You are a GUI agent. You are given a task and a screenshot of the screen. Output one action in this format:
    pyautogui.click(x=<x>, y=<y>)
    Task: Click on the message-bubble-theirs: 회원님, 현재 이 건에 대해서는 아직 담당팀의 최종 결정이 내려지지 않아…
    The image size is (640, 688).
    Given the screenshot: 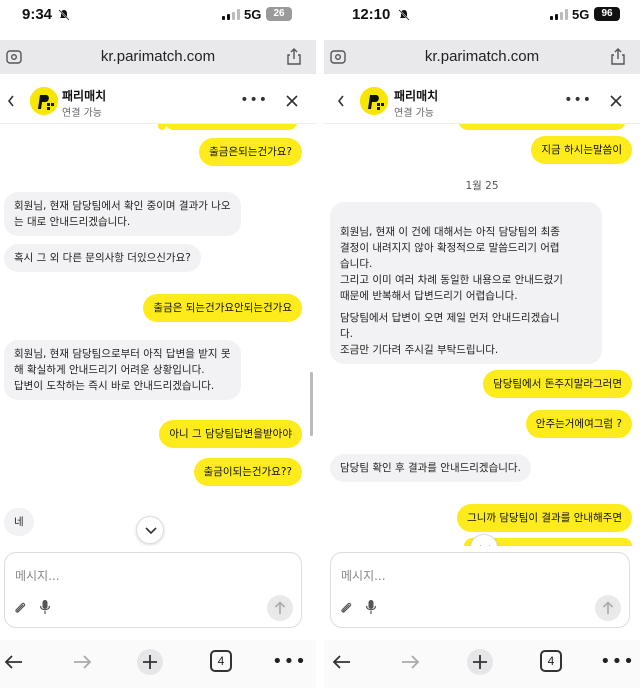 What is the action you would take?
    pyautogui.click(x=466, y=283)
    